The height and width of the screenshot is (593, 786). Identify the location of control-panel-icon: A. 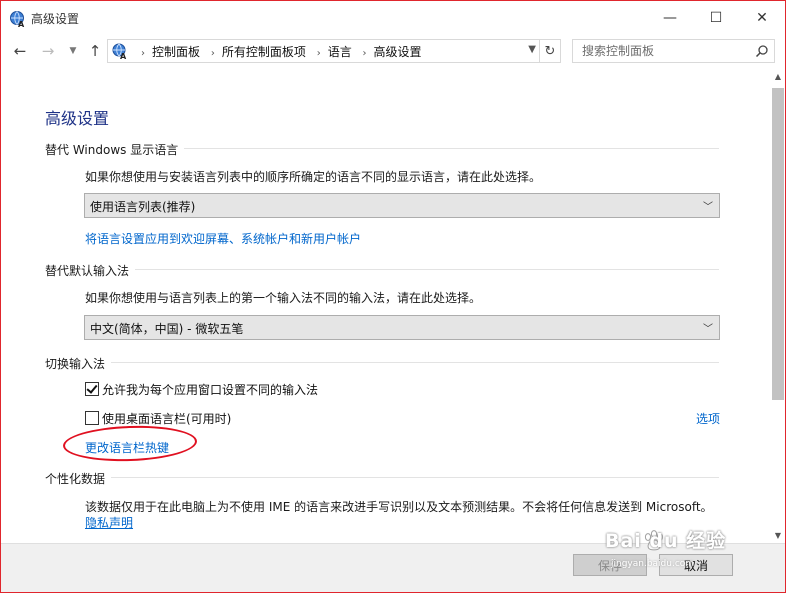
(119, 51).